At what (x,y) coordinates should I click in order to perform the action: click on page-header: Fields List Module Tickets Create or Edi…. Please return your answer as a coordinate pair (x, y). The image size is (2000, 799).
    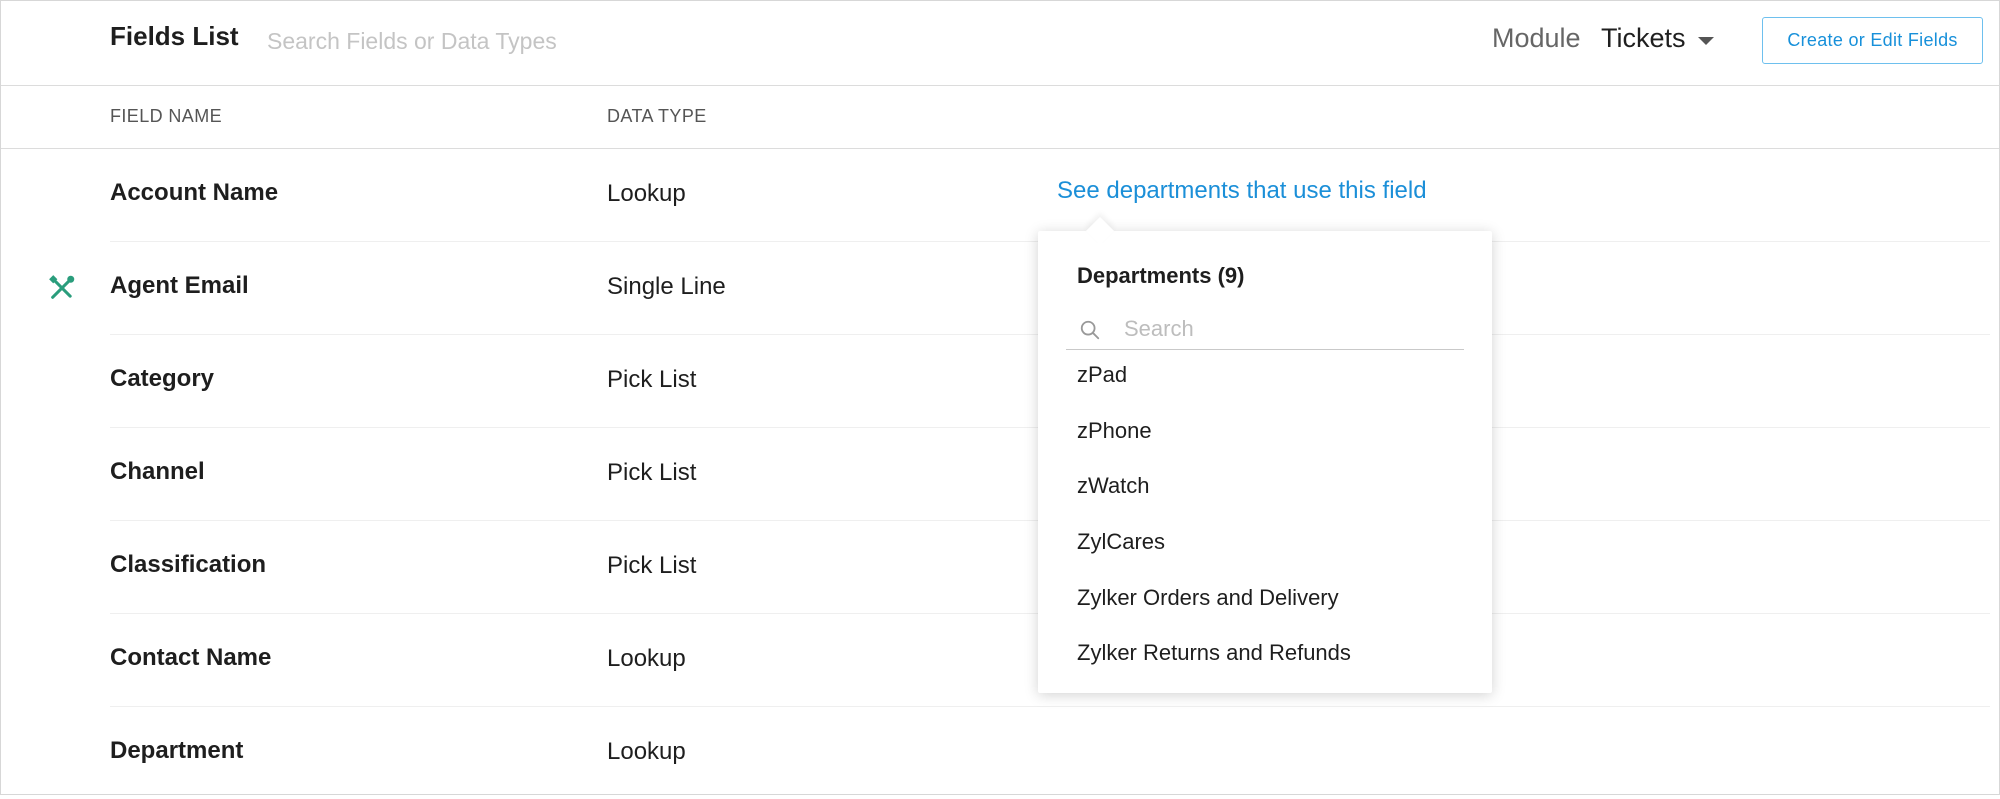
    Looking at the image, I should click on (1000, 43).